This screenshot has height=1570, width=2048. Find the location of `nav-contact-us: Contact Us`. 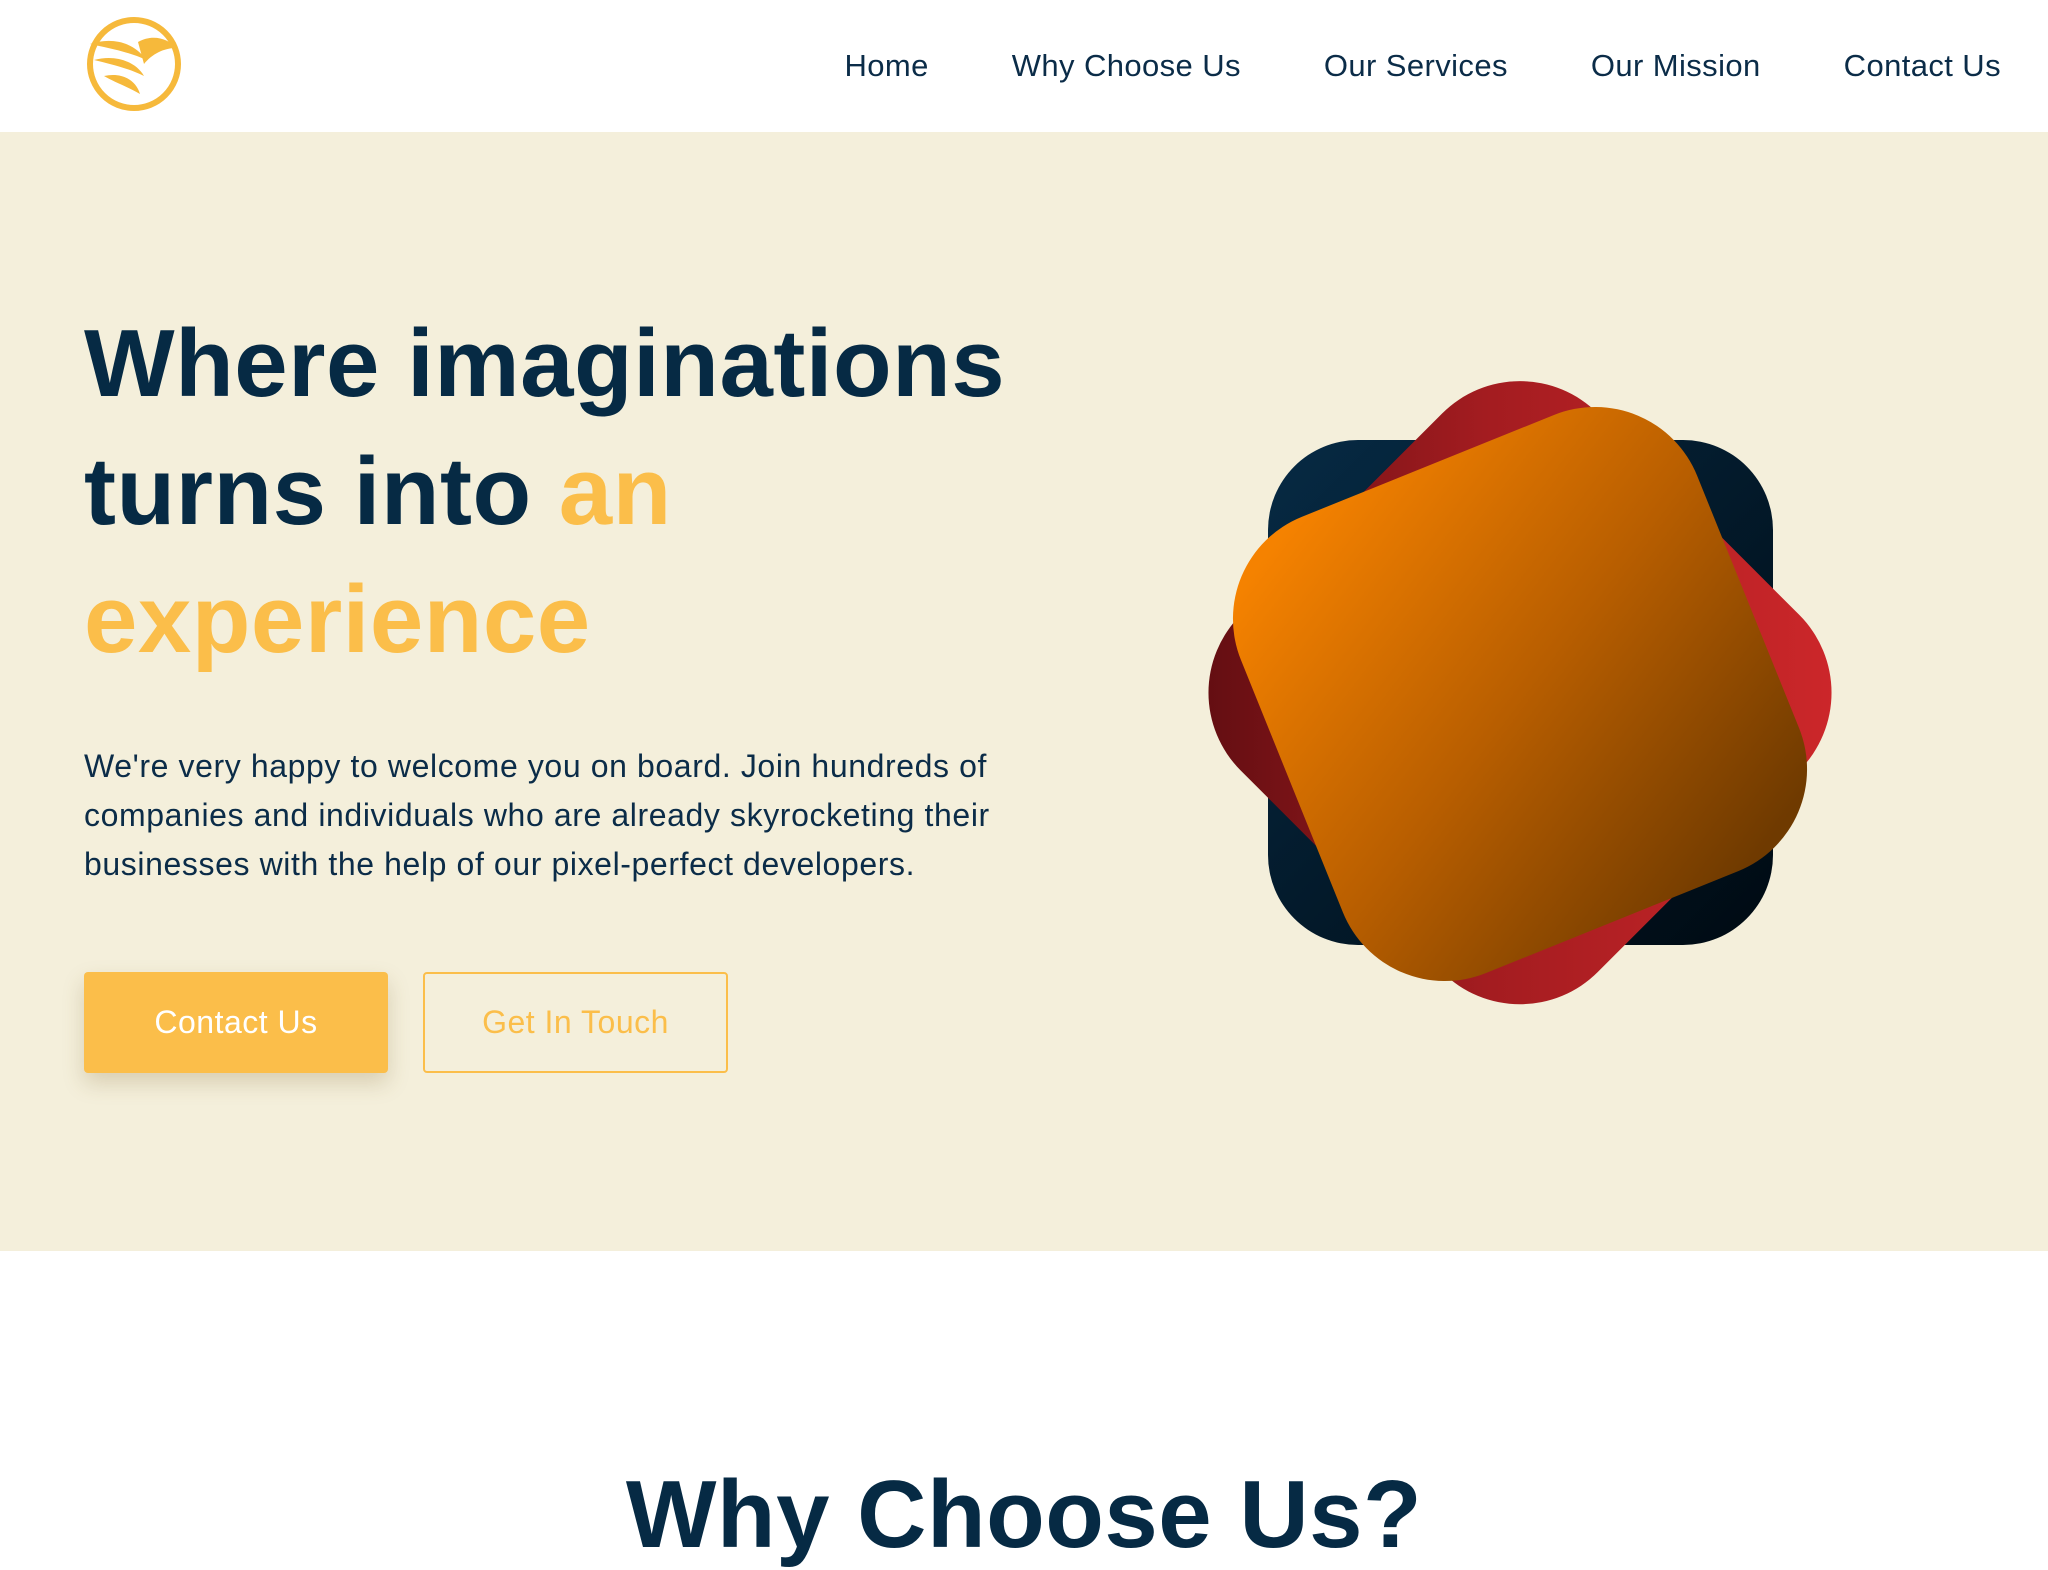

nav-contact-us: Contact Us is located at coordinates (1922, 66).